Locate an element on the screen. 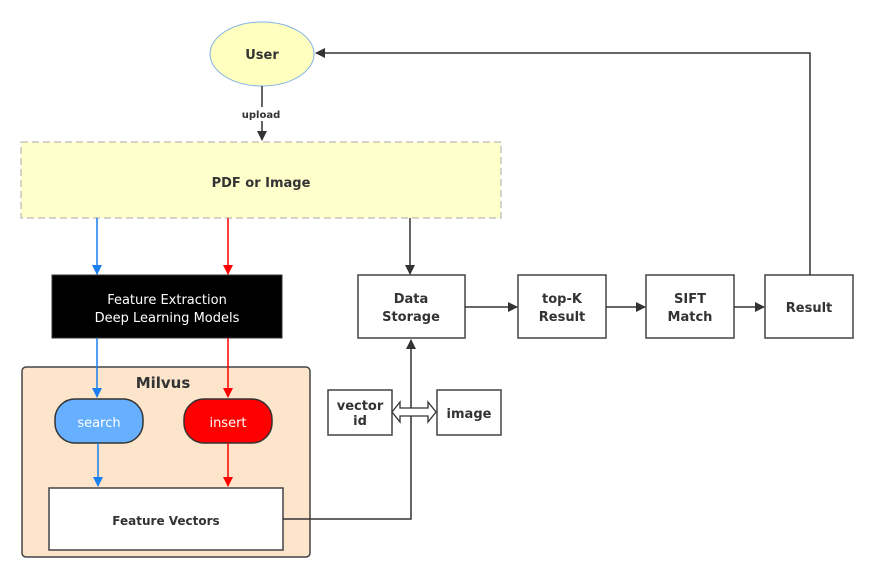 This screenshot has height=580, width=875. milvus-label: Milvus is located at coordinates (163, 383).